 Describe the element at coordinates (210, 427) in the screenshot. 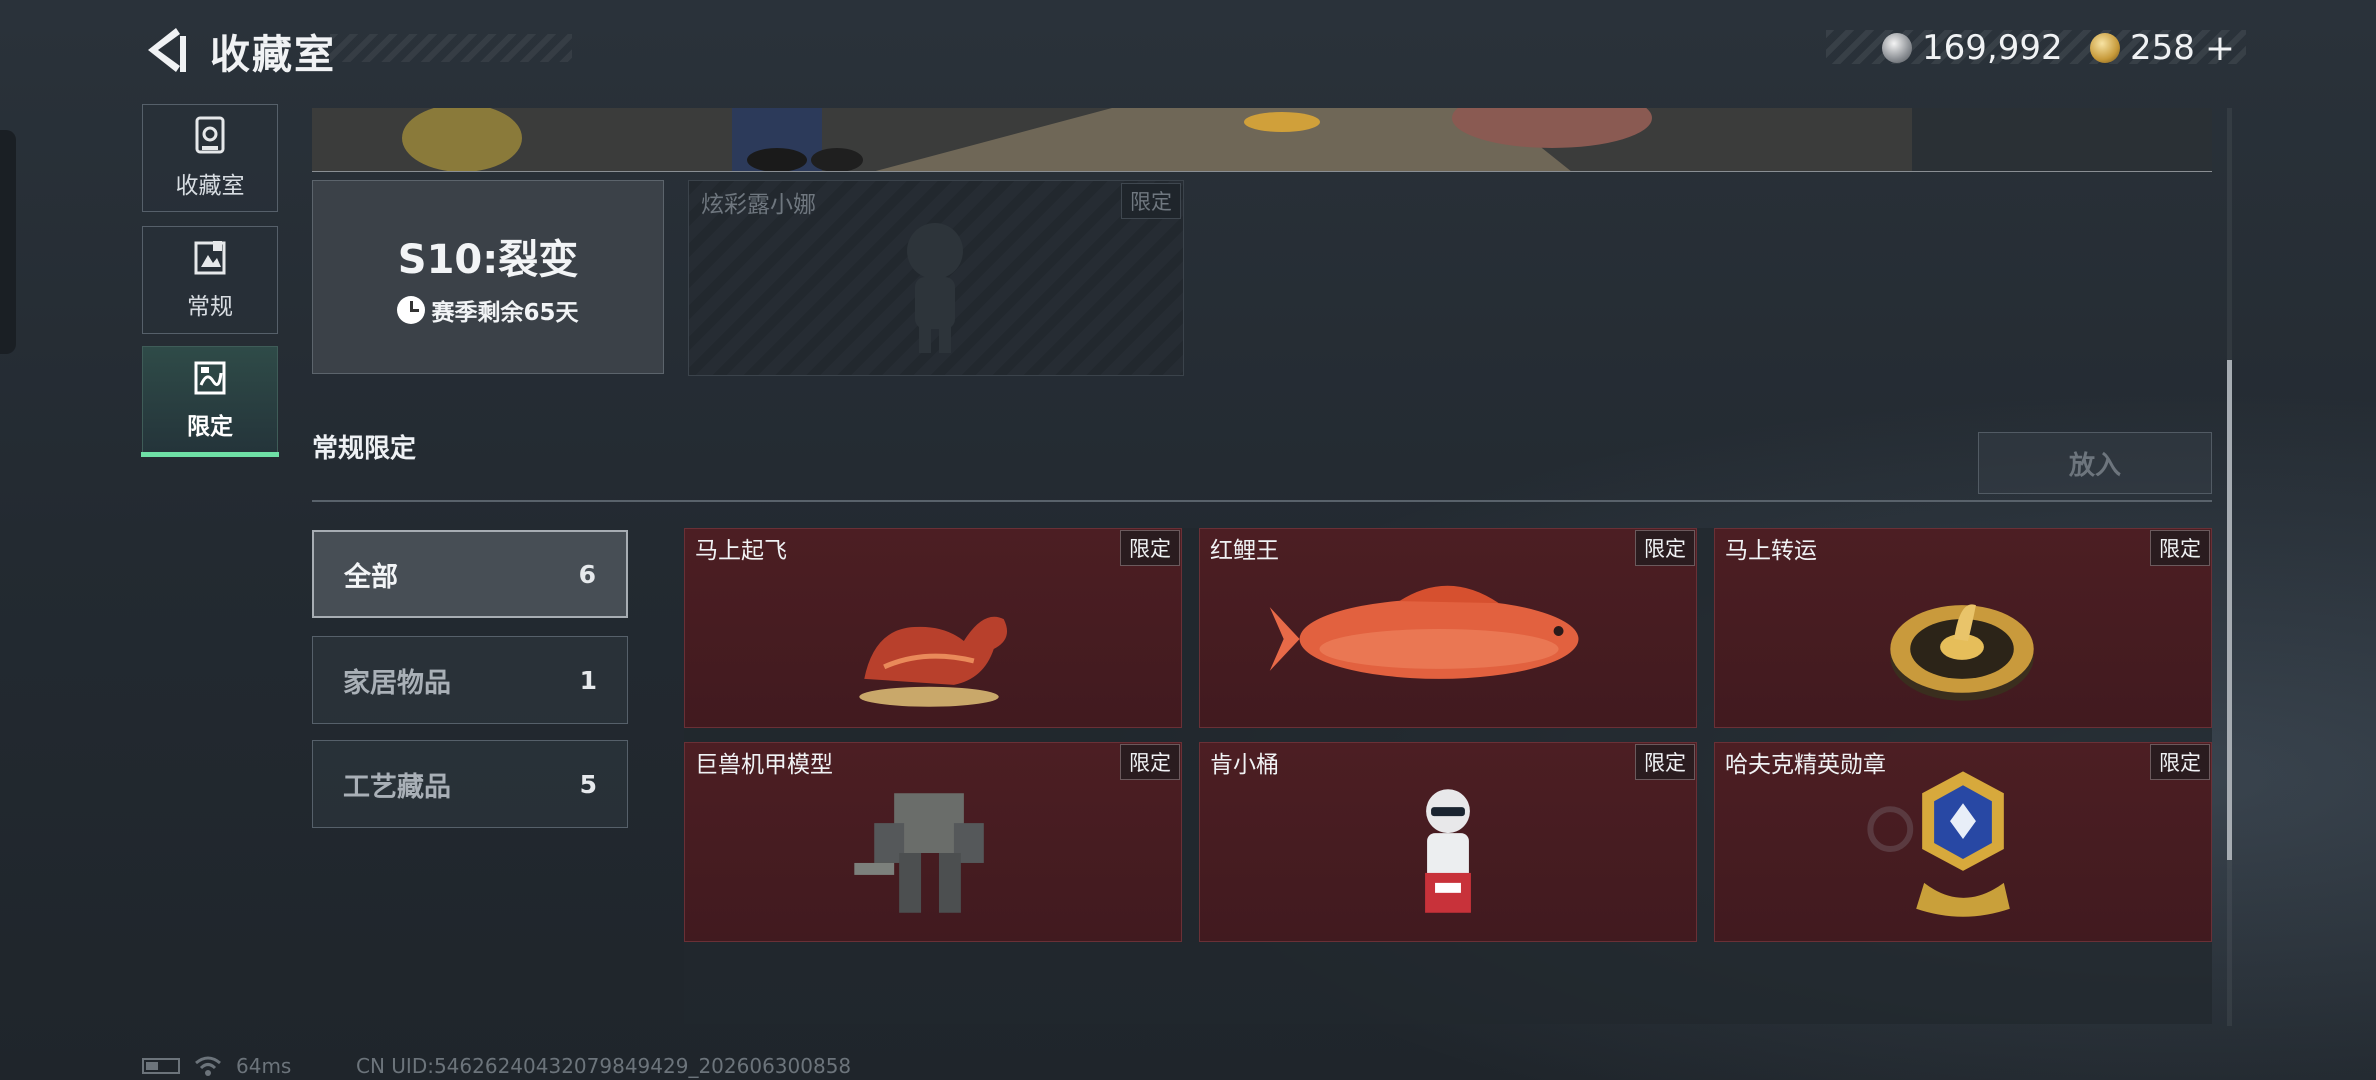

I see `sidebar-item-label: 限定` at that location.